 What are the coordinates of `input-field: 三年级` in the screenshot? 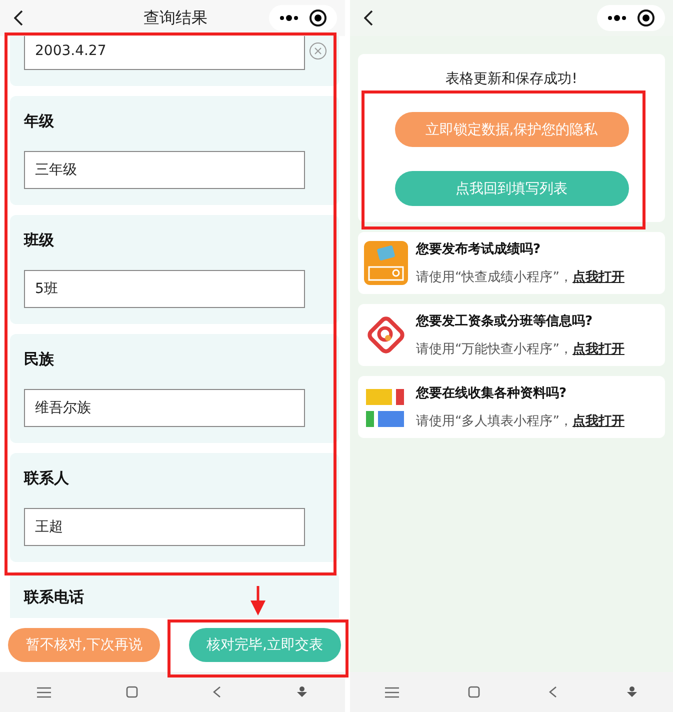 It's located at (164, 170).